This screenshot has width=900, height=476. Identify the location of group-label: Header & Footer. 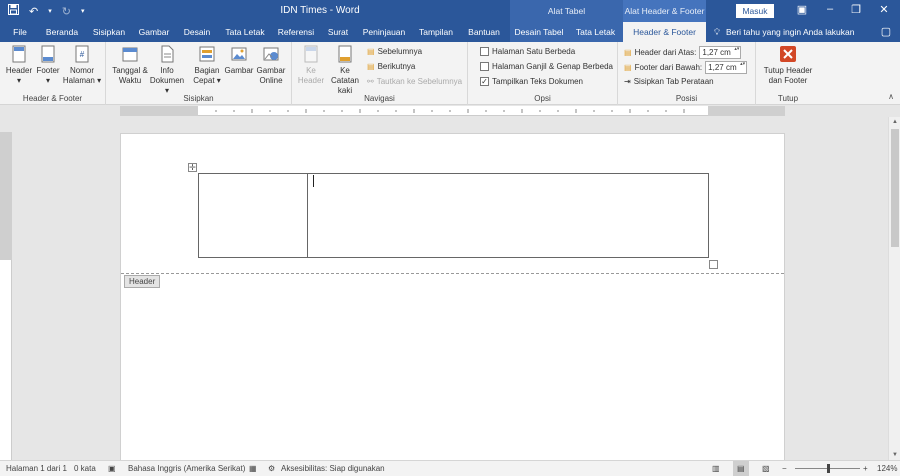
(52, 98).